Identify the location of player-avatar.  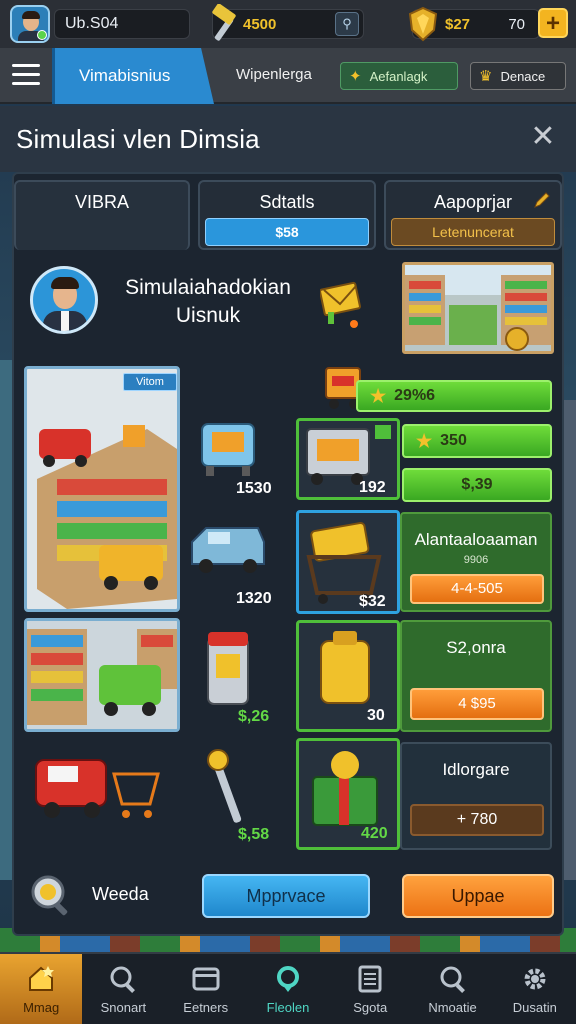
(30, 24).